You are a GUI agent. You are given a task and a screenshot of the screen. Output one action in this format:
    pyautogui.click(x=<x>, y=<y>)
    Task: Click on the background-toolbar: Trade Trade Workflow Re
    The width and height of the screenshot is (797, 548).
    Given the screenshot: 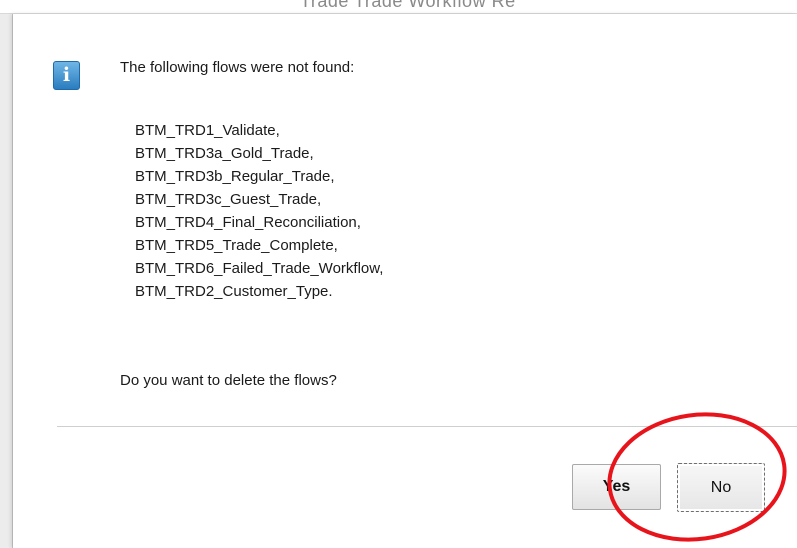 What is the action you would take?
    pyautogui.click(x=398, y=7)
    